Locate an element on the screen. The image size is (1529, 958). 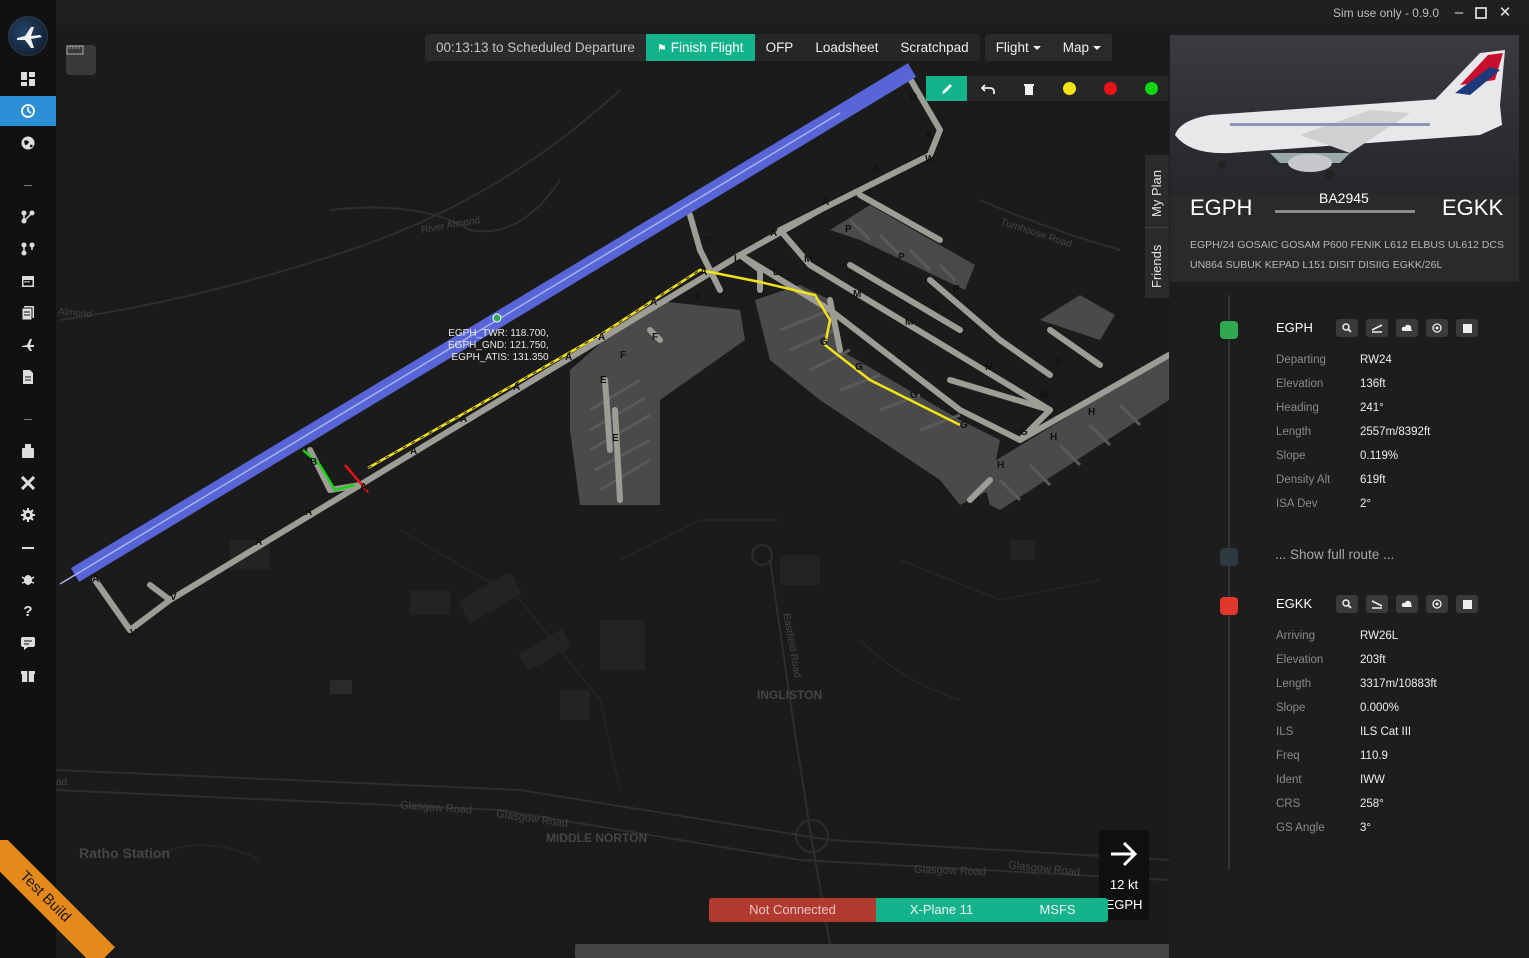
departure-takeoff-button is located at coordinates (1377, 328).